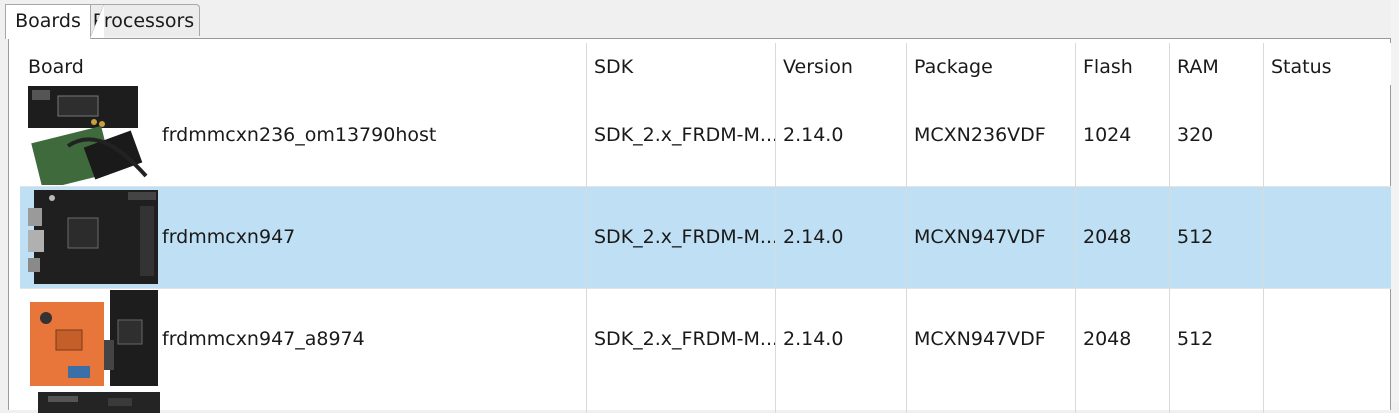 The image size is (1399, 413). What do you see at coordinates (699, 19) in the screenshot?
I see `tab-bar: Boards Processors` at bounding box center [699, 19].